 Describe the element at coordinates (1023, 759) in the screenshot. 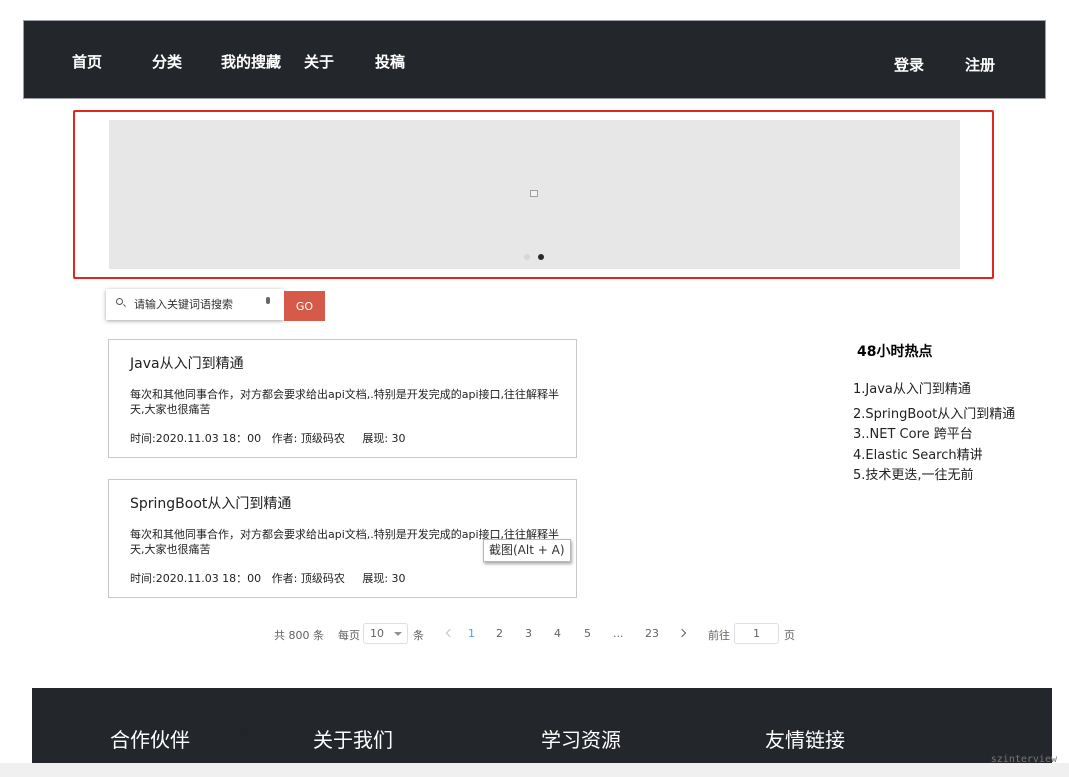

I see `watermark: szinterview` at that location.